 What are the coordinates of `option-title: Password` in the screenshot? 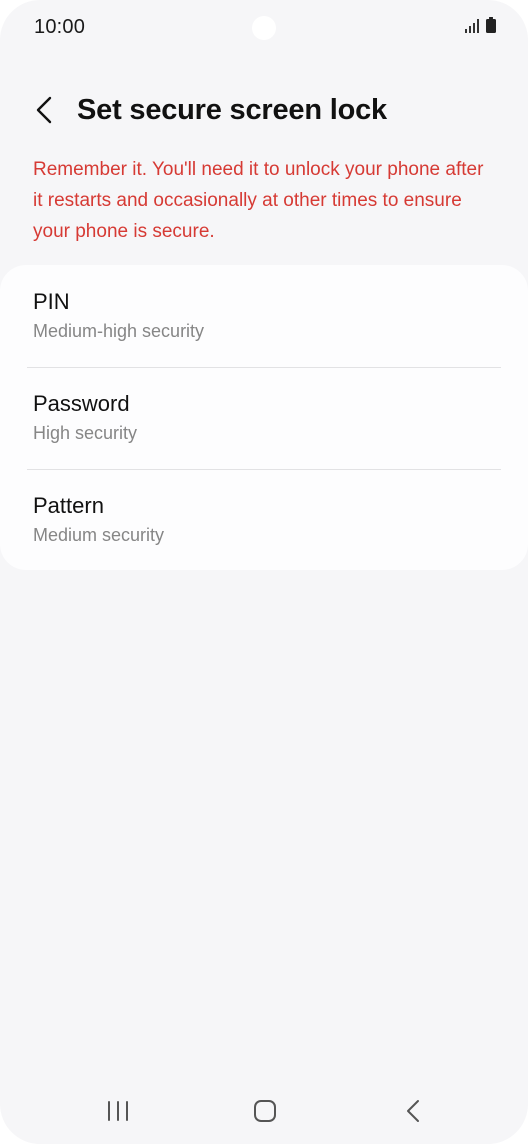 It's located at (81, 403).